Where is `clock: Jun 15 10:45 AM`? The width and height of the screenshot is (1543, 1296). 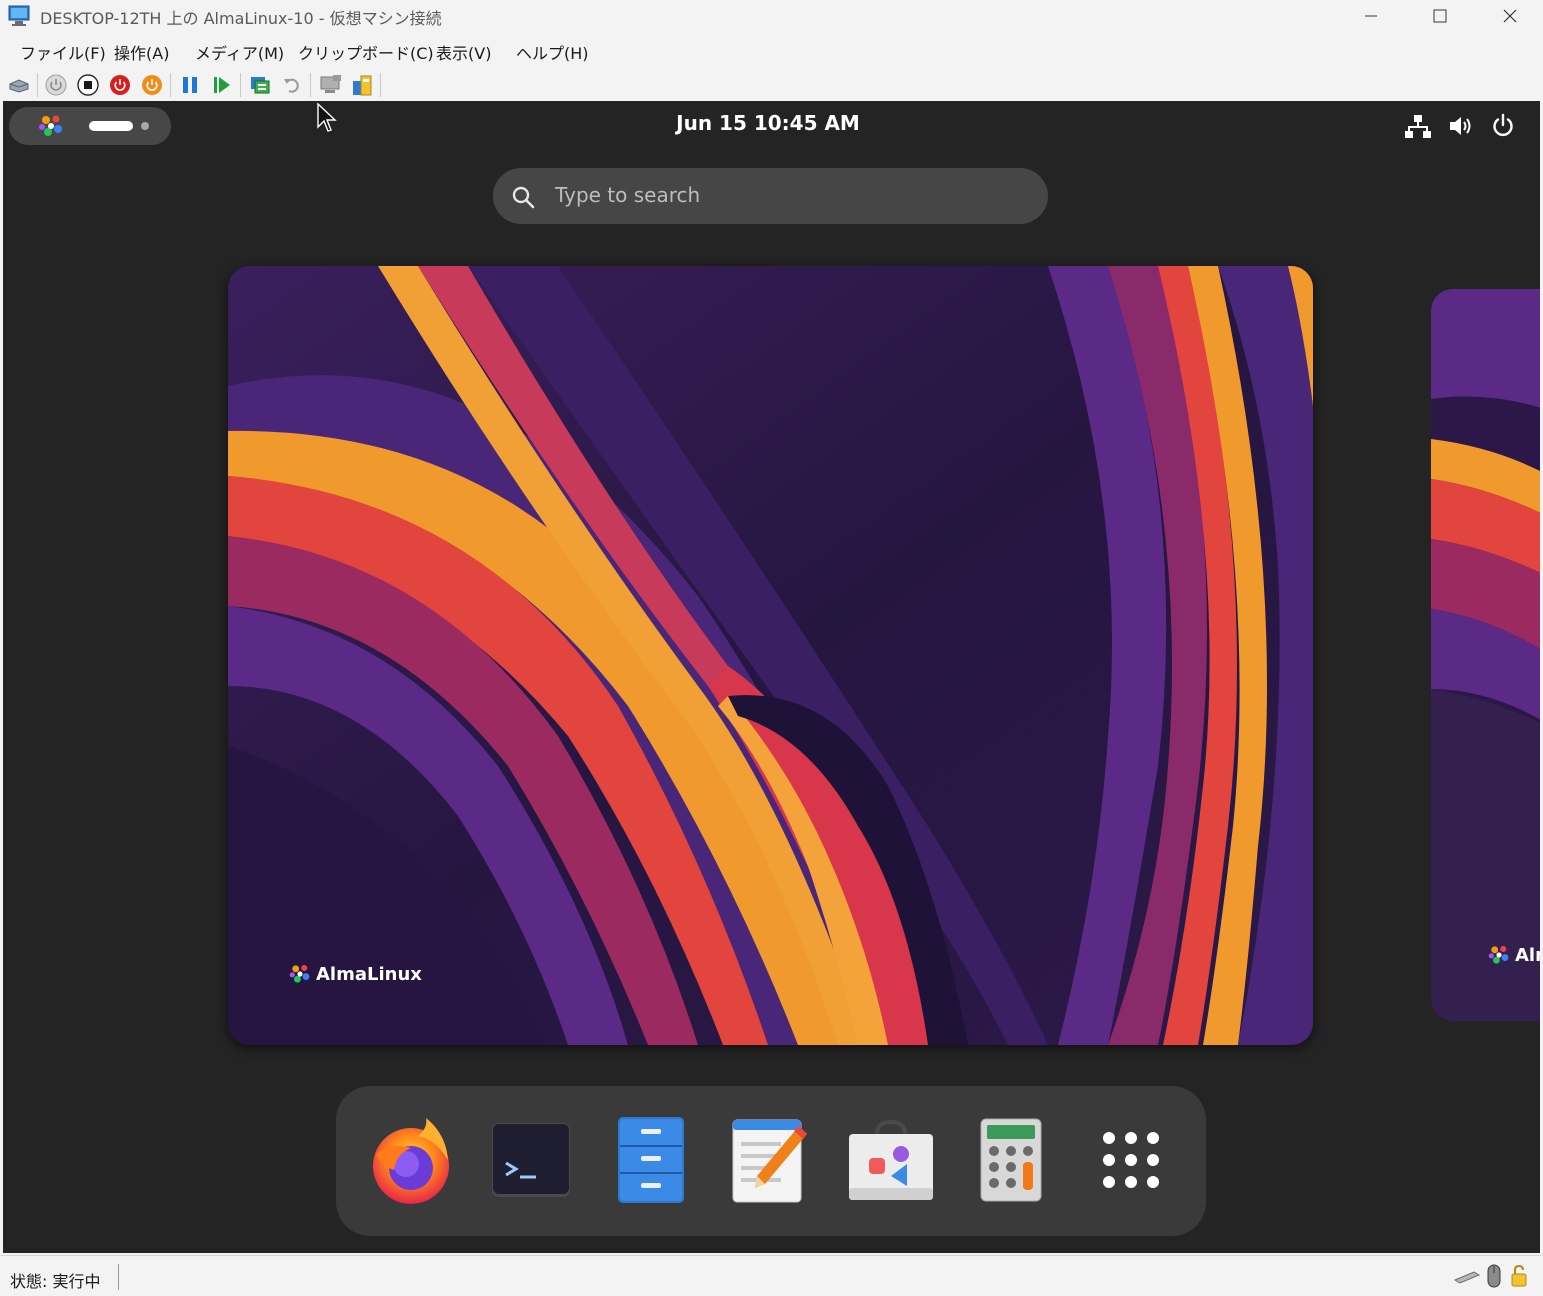 clock: Jun 15 10:45 AM is located at coordinates (768, 123).